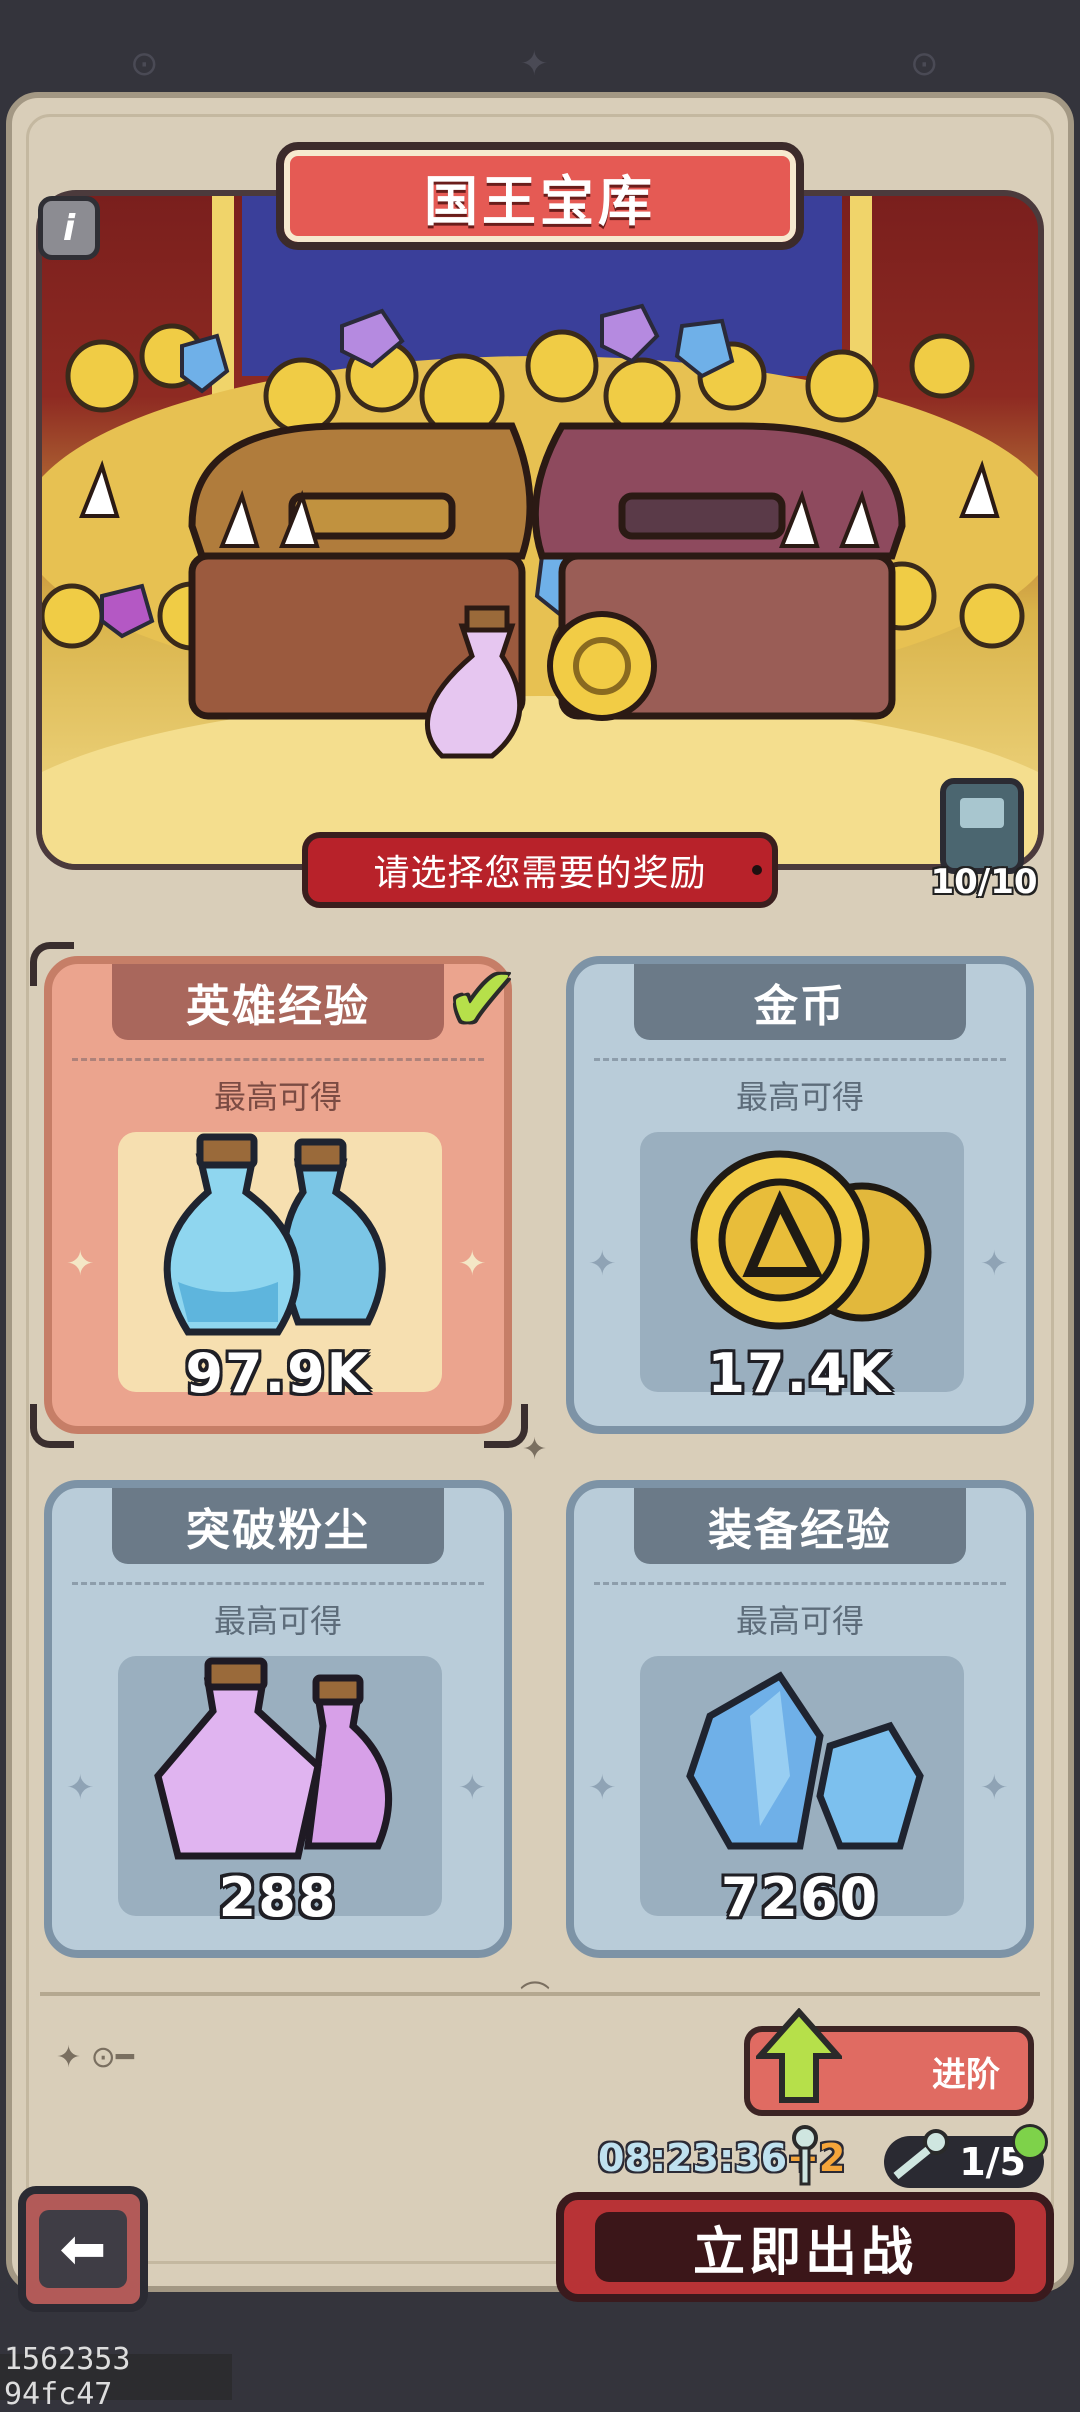 Image resolution: width=1080 pixels, height=2412 pixels. I want to click on fight-now-label: 立即出战, so click(805, 2247).